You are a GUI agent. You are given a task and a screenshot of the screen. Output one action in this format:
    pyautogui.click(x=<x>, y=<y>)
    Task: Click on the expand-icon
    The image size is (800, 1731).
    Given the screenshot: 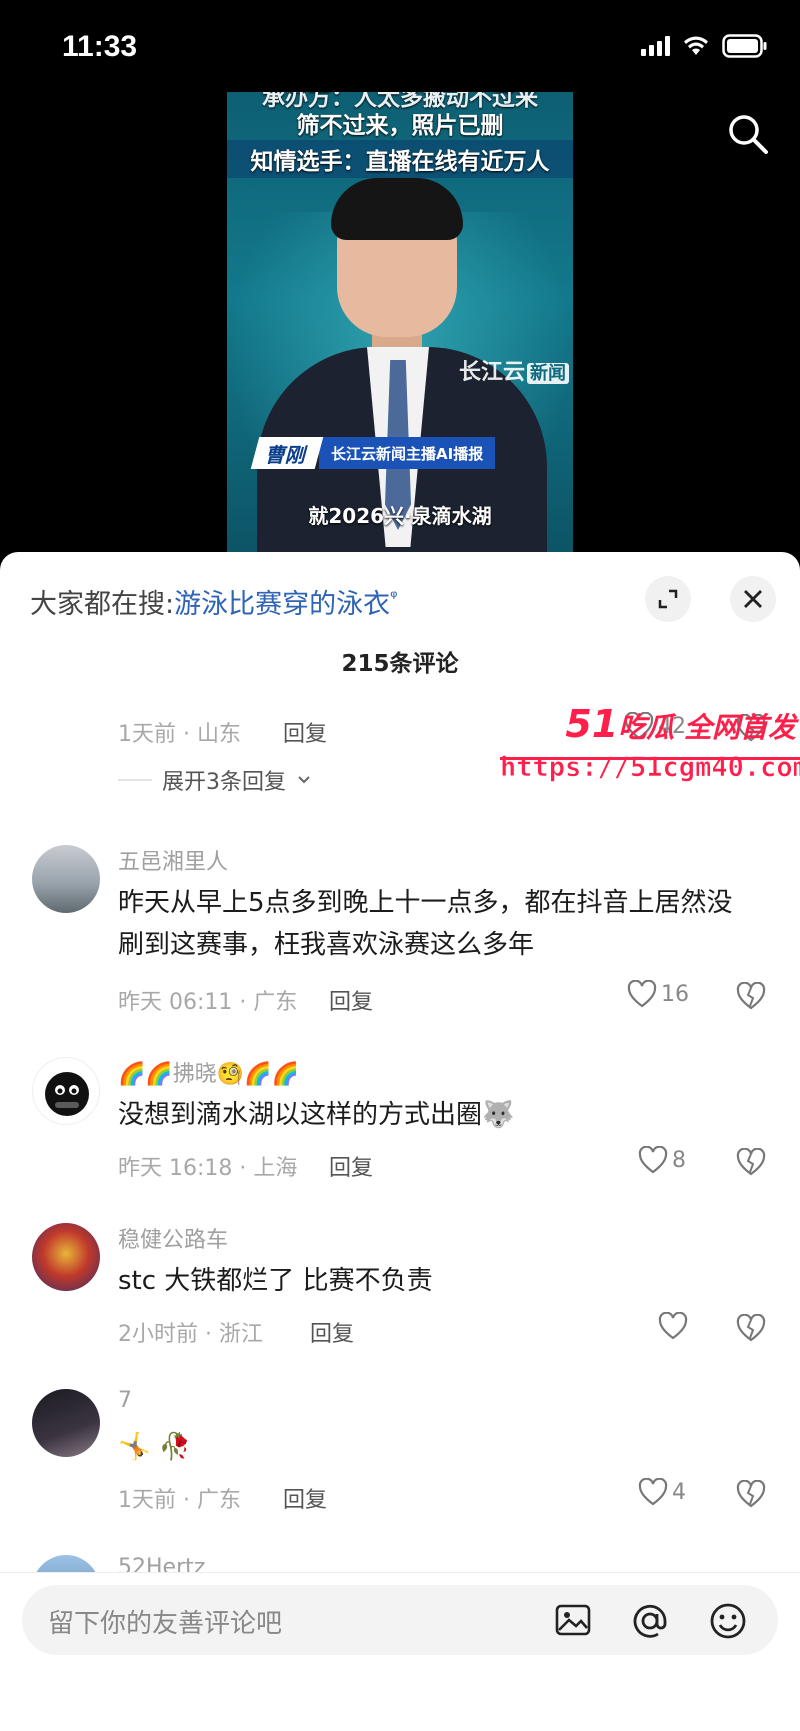 What is the action you would take?
    pyautogui.click(x=668, y=599)
    